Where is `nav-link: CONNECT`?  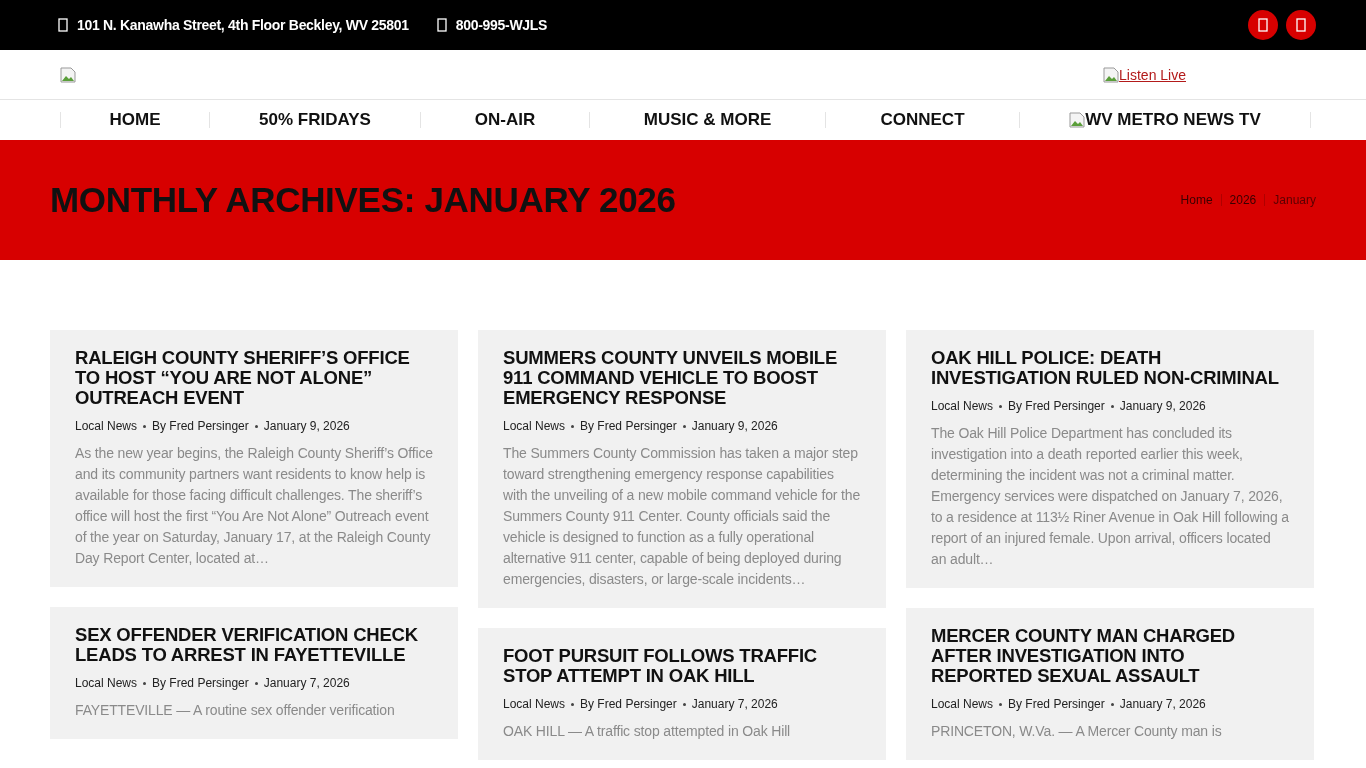 nav-link: CONNECT is located at coordinates (922, 120).